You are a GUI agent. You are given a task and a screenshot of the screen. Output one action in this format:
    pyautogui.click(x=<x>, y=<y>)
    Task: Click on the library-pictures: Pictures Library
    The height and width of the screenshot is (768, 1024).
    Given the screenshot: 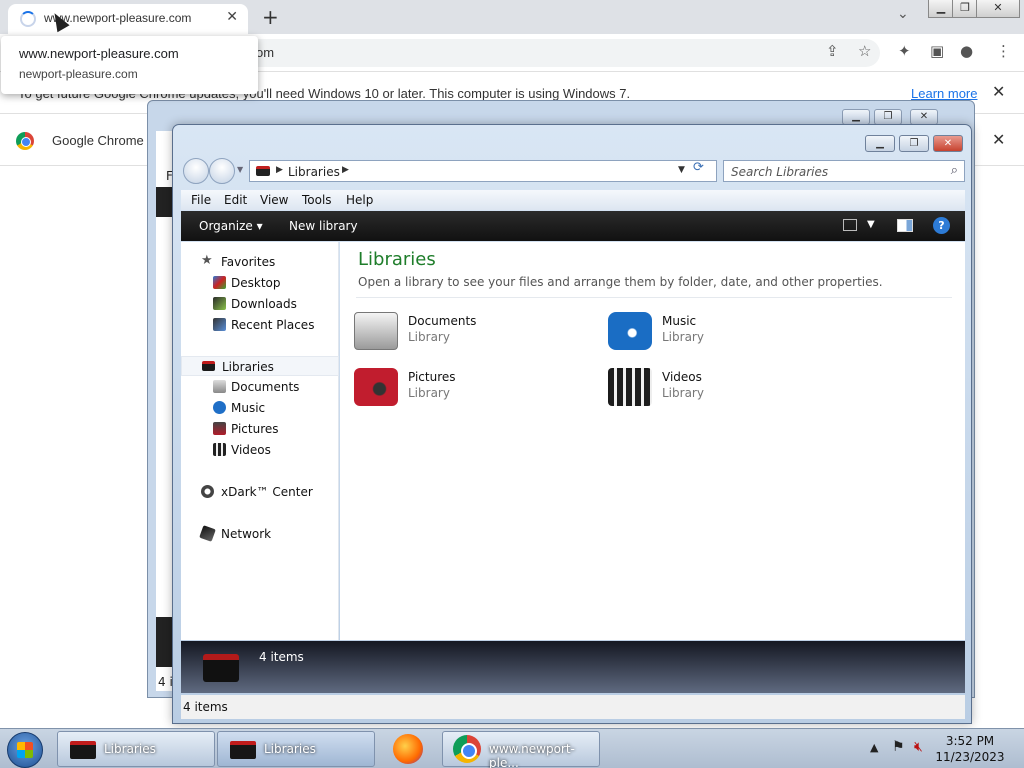 What is the action you would take?
    pyautogui.click(x=474, y=388)
    